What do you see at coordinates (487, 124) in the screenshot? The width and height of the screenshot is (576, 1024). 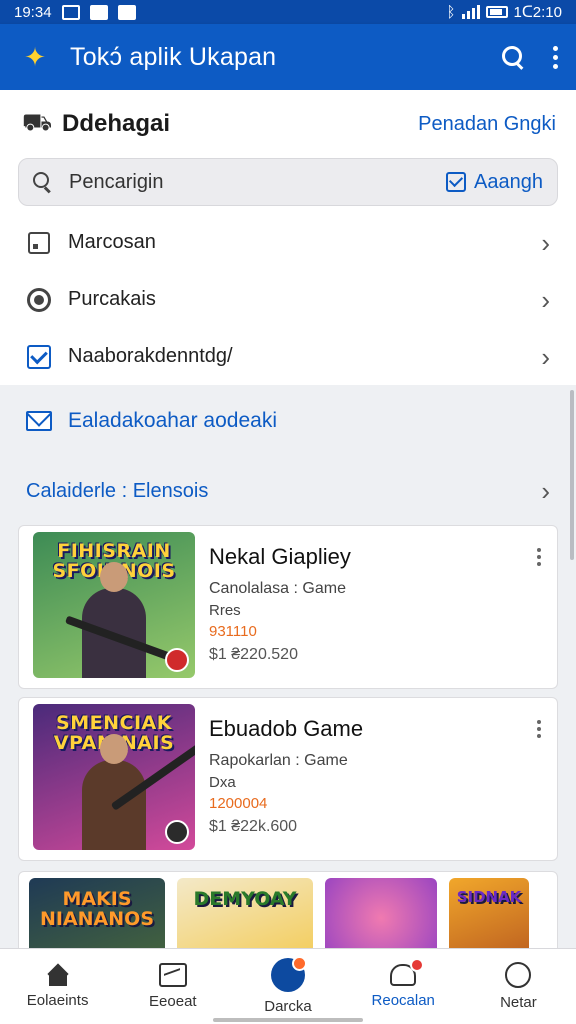 I see `header-link: Penadan Gngki` at bounding box center [487, 124].